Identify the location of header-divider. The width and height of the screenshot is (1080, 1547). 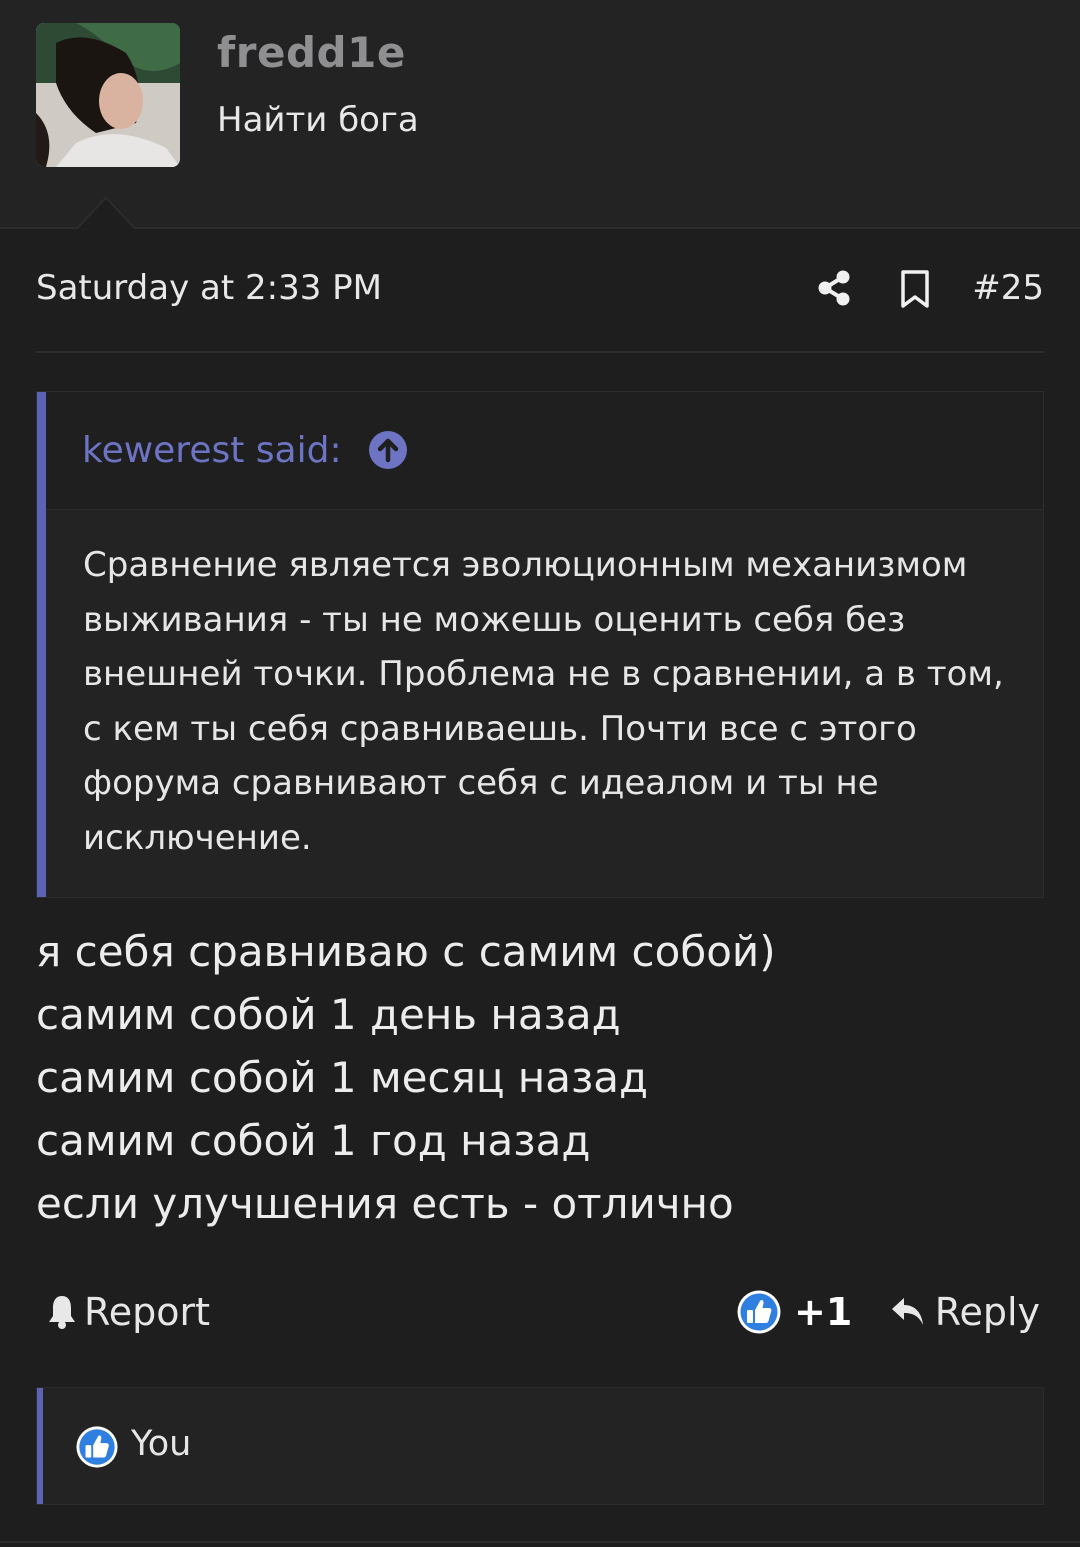
(540, 228).